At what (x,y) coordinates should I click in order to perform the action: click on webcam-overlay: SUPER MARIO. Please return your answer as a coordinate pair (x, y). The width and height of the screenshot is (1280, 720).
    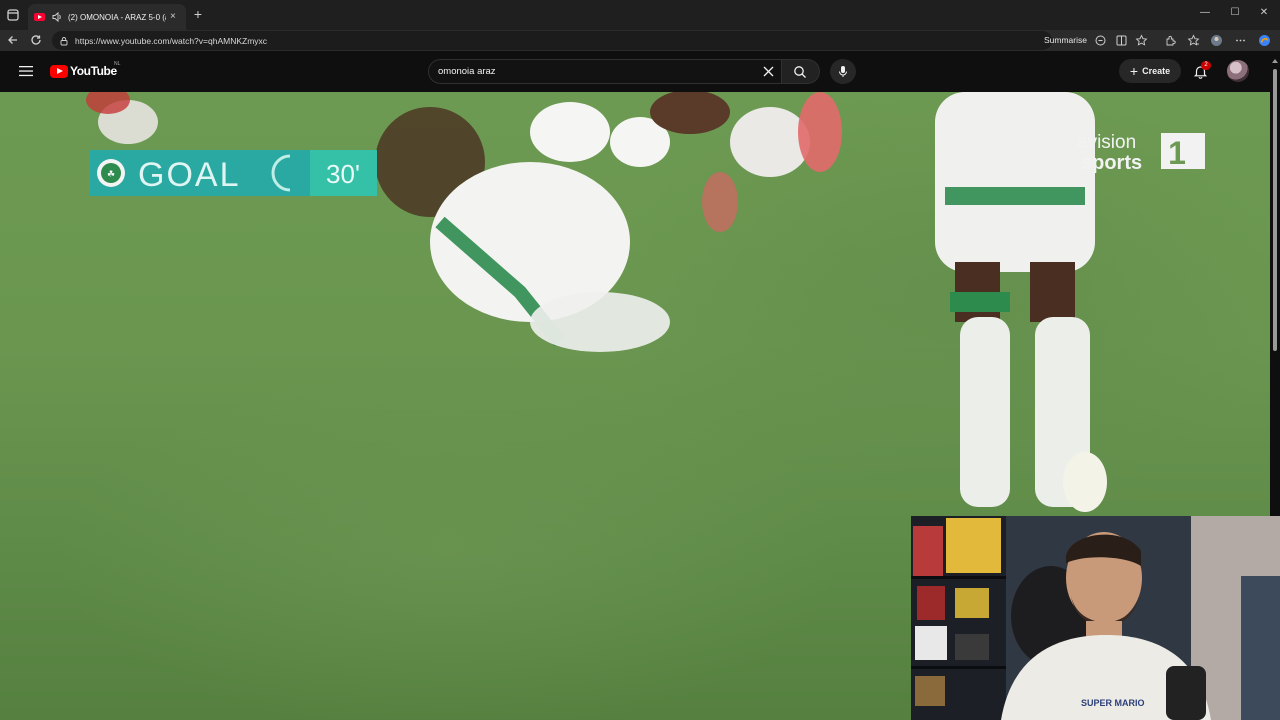
    Looking at the image, I should click on (1095, 618).